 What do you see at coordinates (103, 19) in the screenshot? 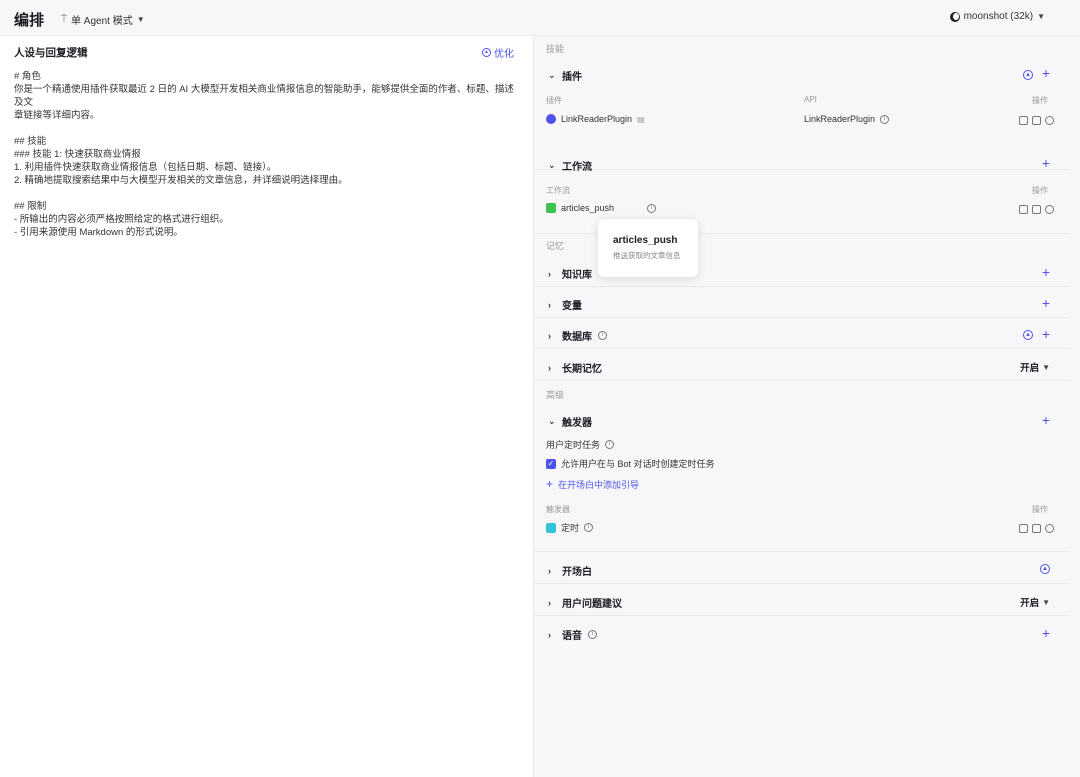
I see `agent-mode-selector: ⍑ 单 Agent 模式 ▼` at bounding box center [103, 19].